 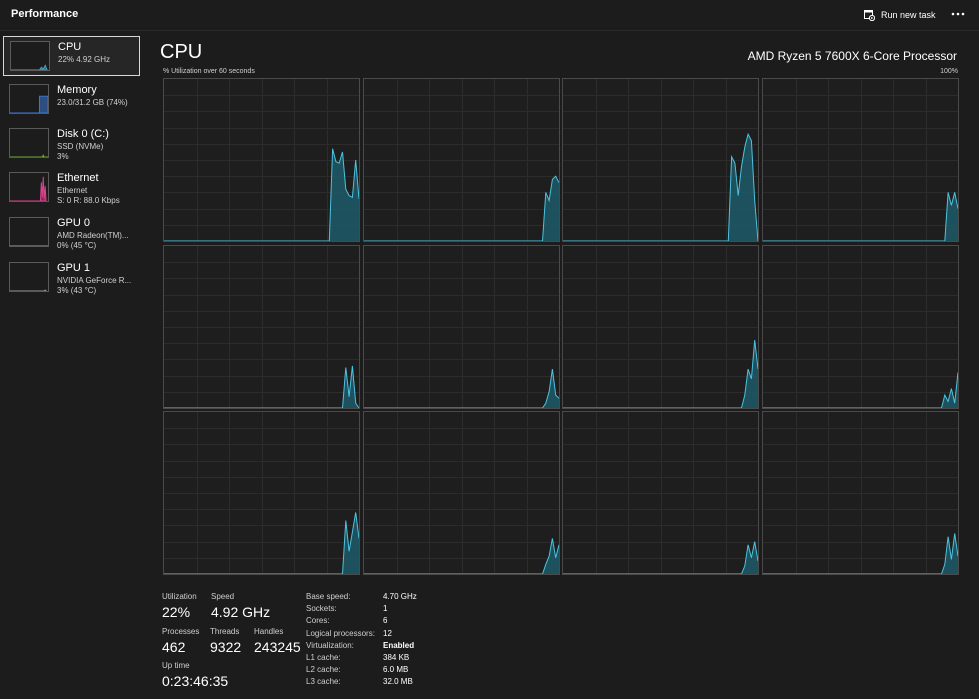 I want to click on detail-value: 32.0 MB, so click(x=398, y=681).